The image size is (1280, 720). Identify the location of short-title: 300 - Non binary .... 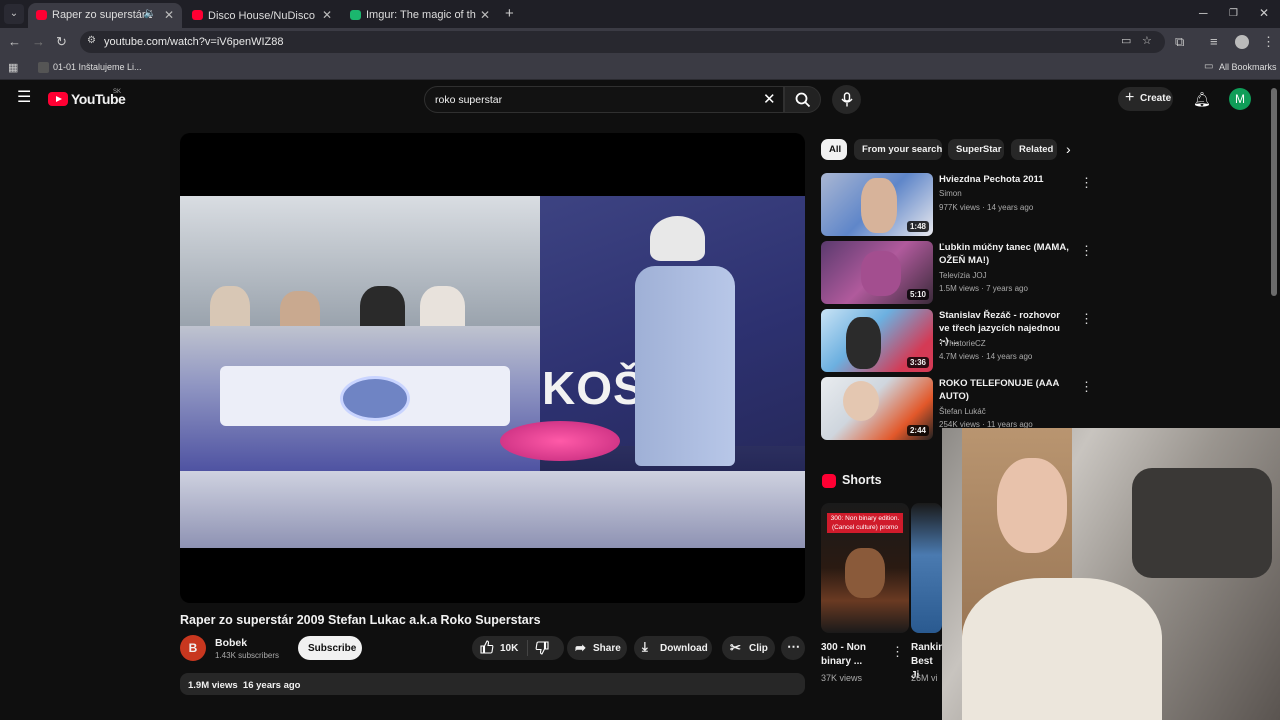
(856, 655).